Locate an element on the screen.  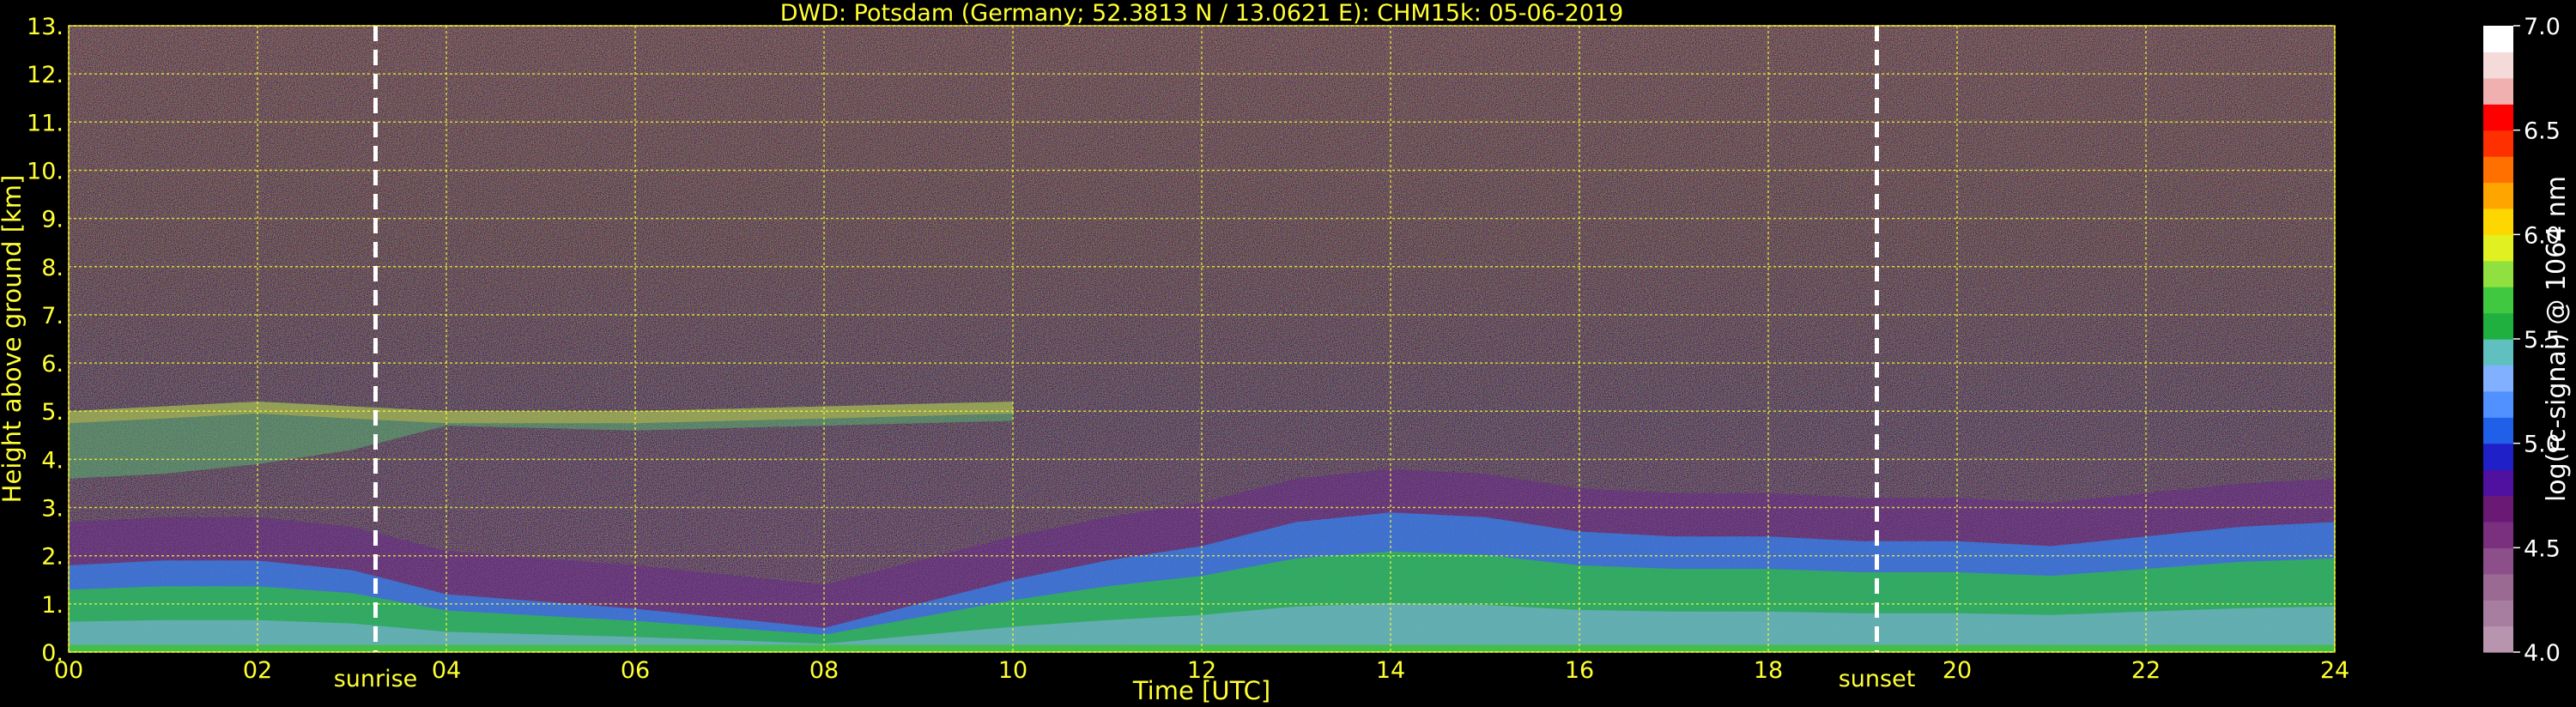
y-tick-label: 11. is located at coordinates (45, 123).